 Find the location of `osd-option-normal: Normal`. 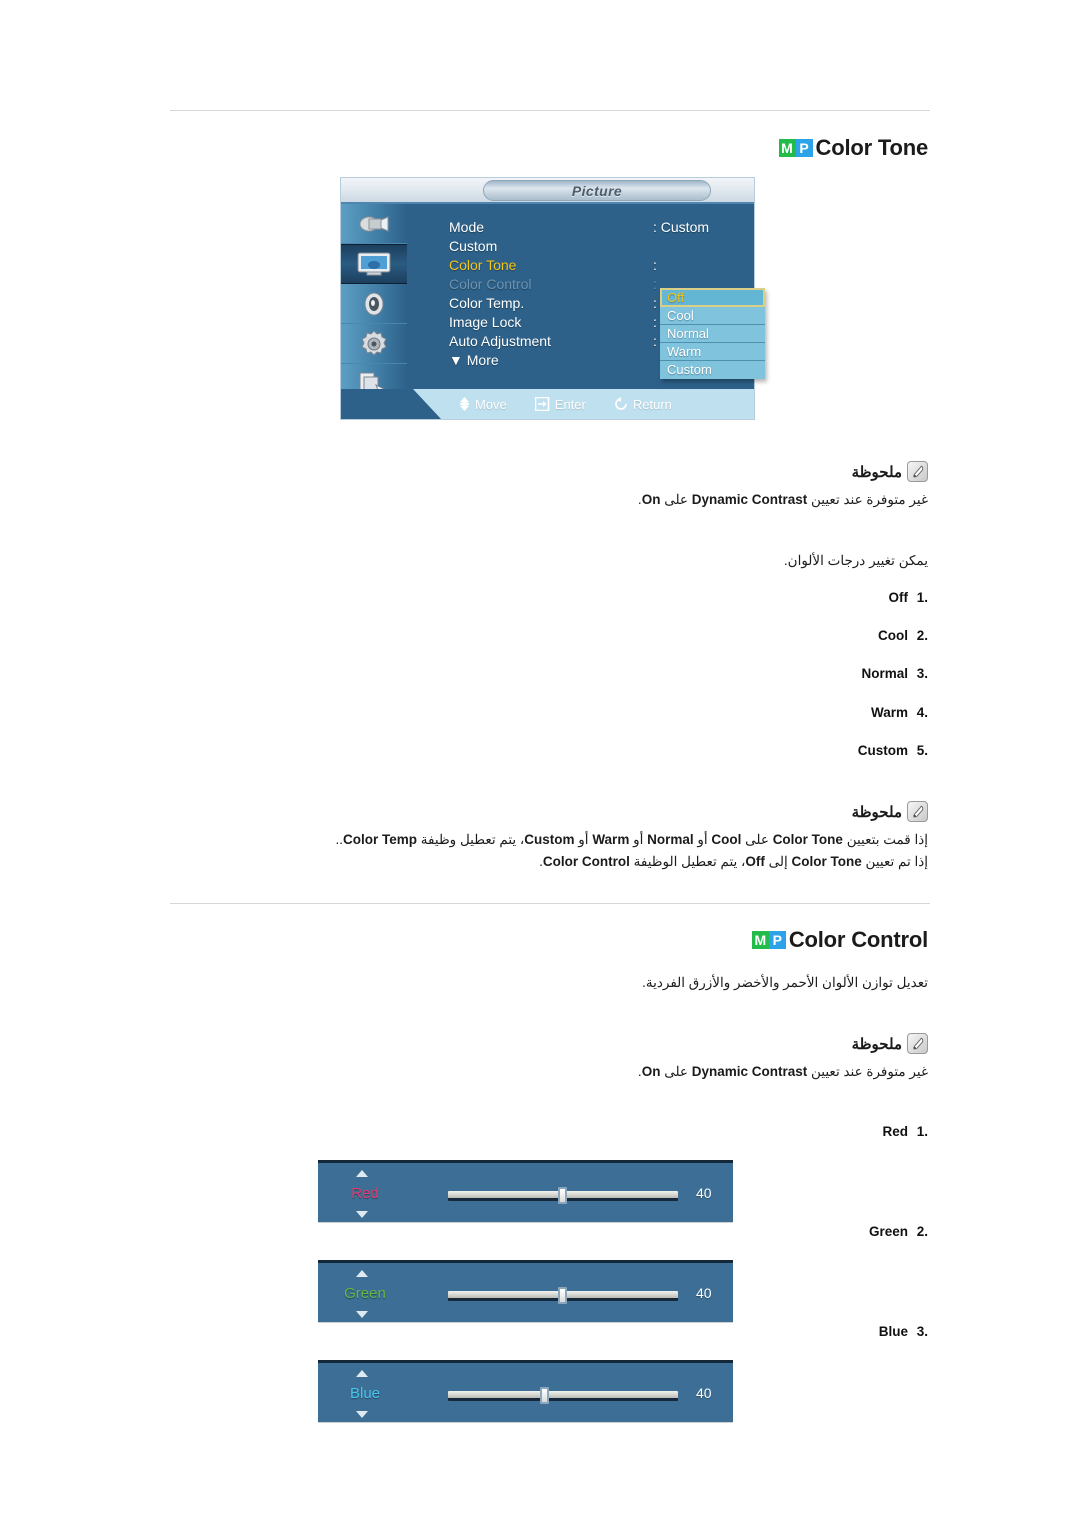

osd-option-normal: Normal is located at coordinates (712, 334).